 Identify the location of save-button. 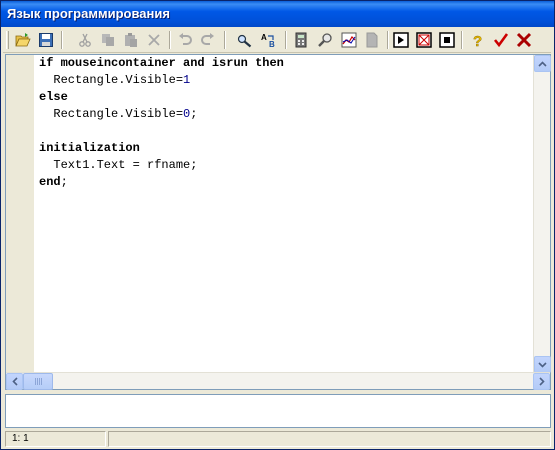
(46, 40).